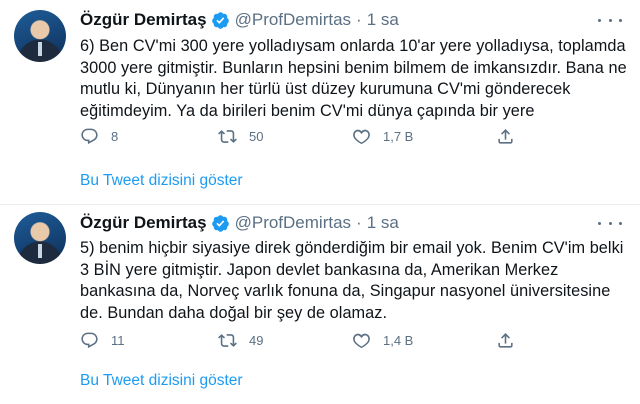 The height and width of the screenshot is (404, 640). What do you see at coordinates (296, 136) in the screenshot?
I see `action-bar: 8 50 1,7 B` at bounding box center [296, 136].